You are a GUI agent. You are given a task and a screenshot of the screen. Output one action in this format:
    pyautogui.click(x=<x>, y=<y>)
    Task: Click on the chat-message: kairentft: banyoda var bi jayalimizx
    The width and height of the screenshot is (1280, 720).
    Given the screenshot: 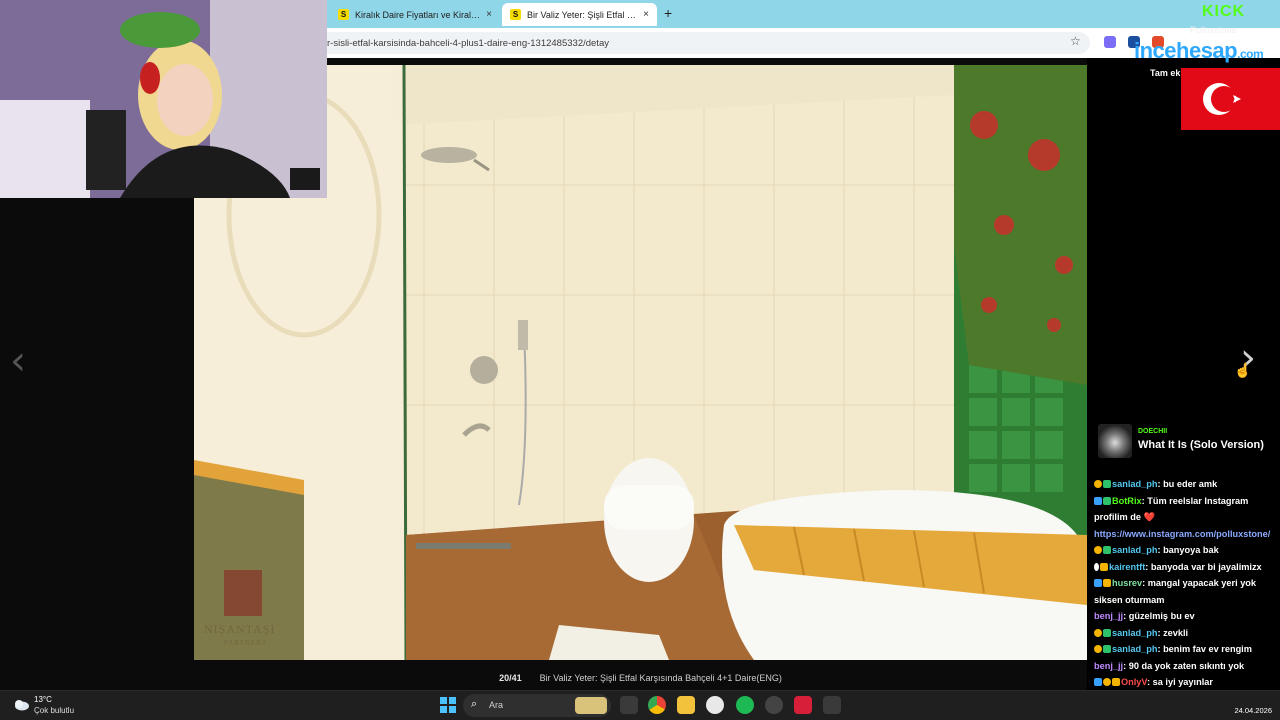 What is the action you would take?
    pyautogui.click(x=1185, y=567)
    